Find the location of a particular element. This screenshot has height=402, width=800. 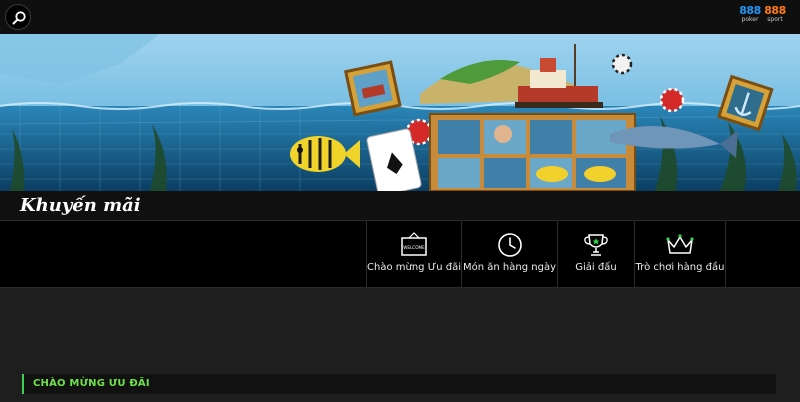

888sport-logo: 888 sport is located at coordinates (775, 14).